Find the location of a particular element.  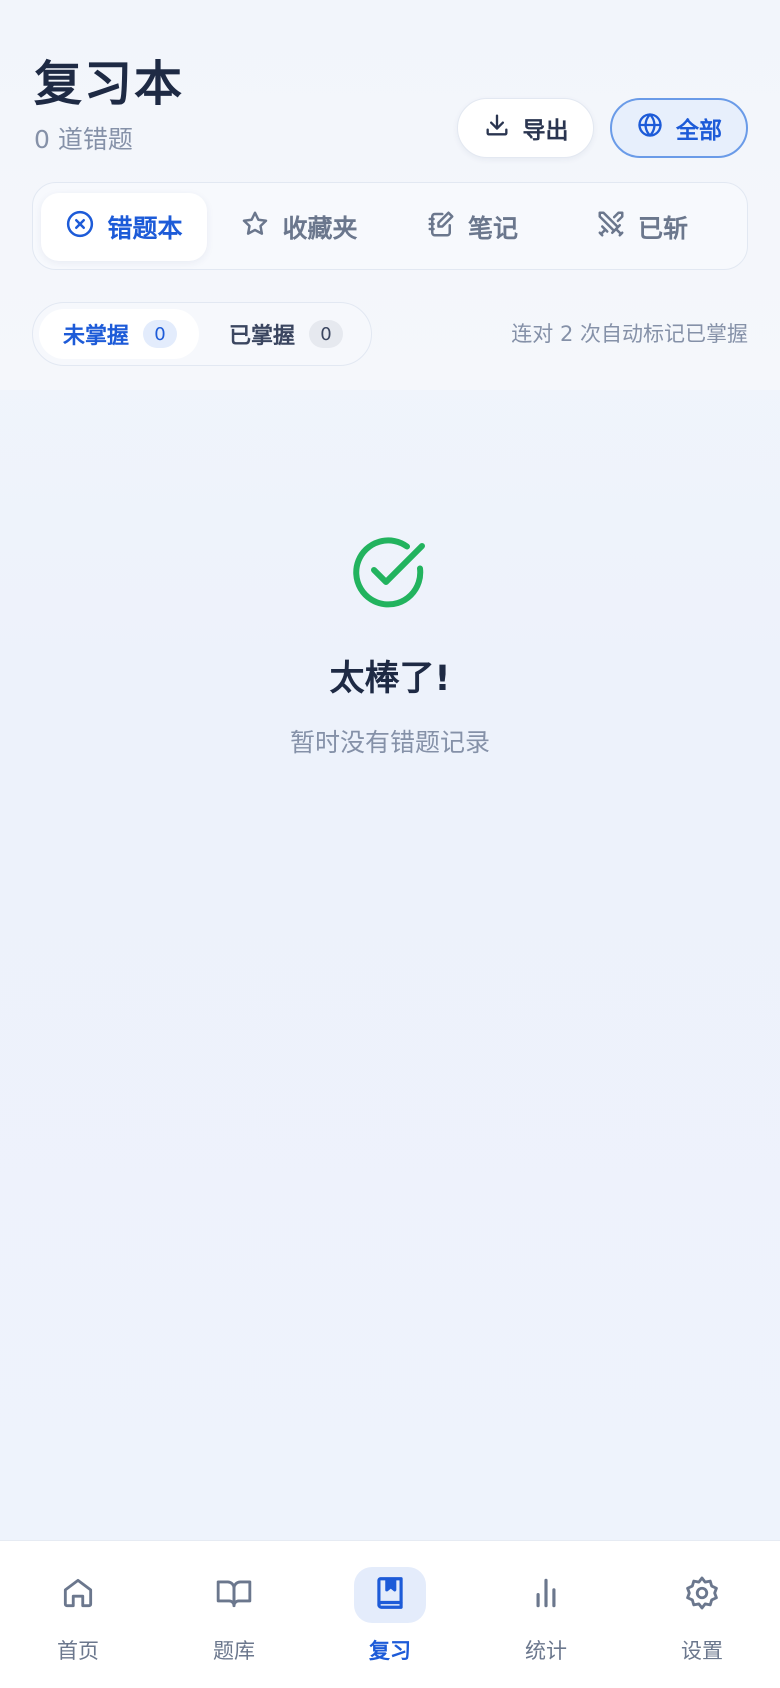

nav-item-review: 复习 is located at coordinates (390, 1622).